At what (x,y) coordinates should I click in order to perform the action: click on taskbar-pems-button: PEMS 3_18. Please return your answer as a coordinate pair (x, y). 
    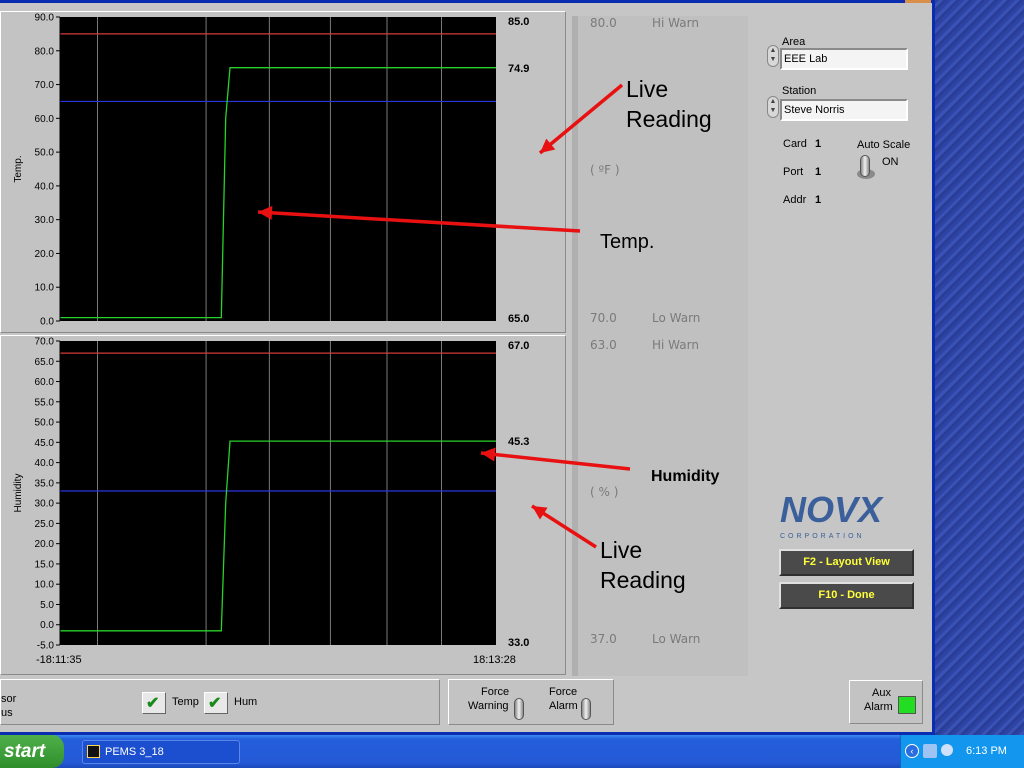
    Looking at the image, I should click on (161, 752).